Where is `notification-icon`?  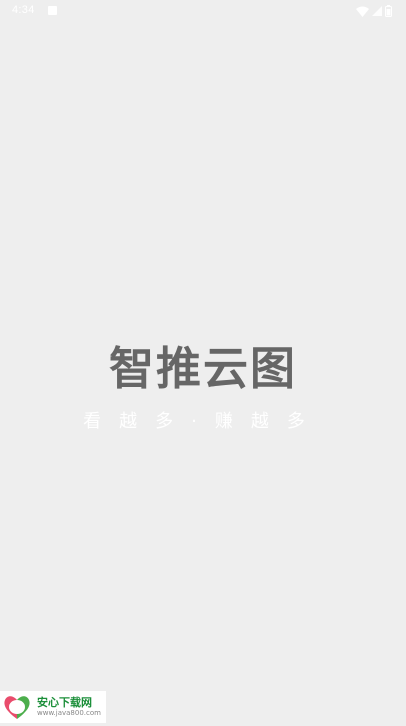
notification-icon is located at coordinates (52, 10).